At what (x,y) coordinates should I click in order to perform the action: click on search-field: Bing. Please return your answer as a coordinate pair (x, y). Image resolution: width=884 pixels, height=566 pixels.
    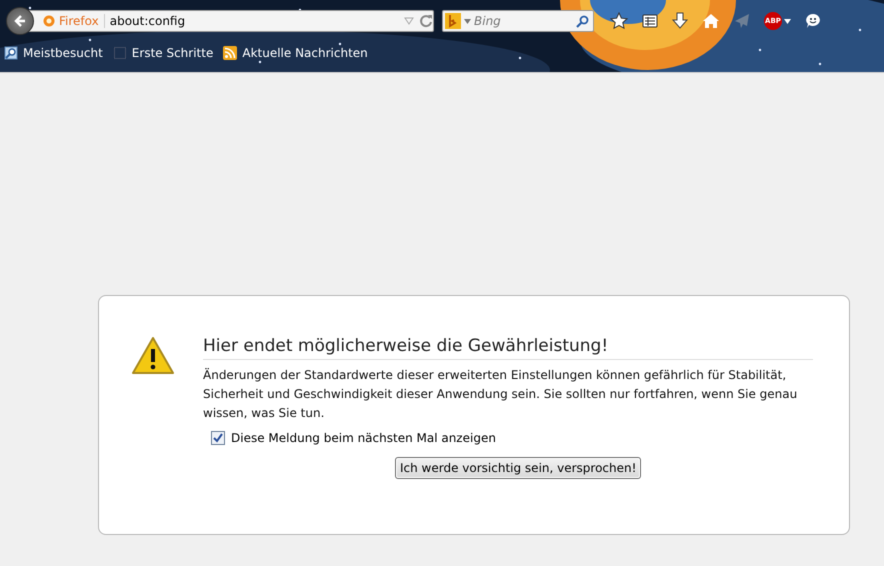
    Looking at the image, I should click on (518, 21).